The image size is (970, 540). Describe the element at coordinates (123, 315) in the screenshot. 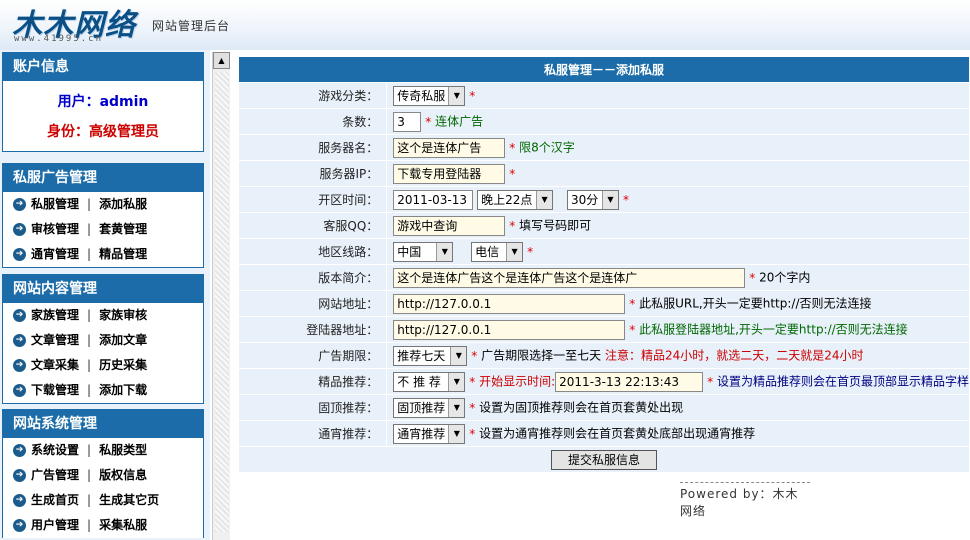

I see `menu-item-family-review: 家族审核` at that location.